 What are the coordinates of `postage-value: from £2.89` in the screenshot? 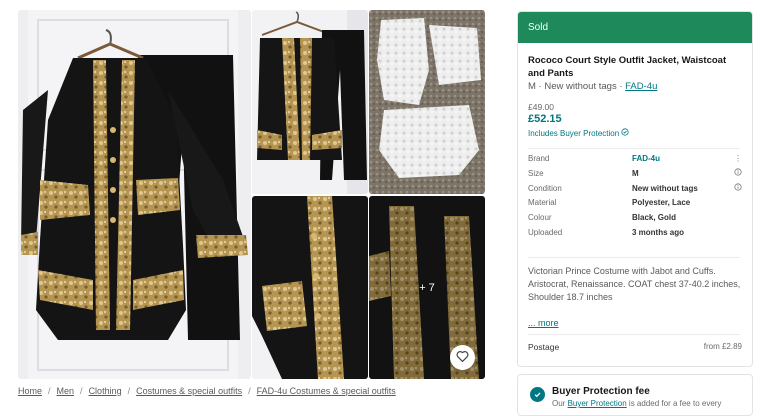 It's located at (722, 346).